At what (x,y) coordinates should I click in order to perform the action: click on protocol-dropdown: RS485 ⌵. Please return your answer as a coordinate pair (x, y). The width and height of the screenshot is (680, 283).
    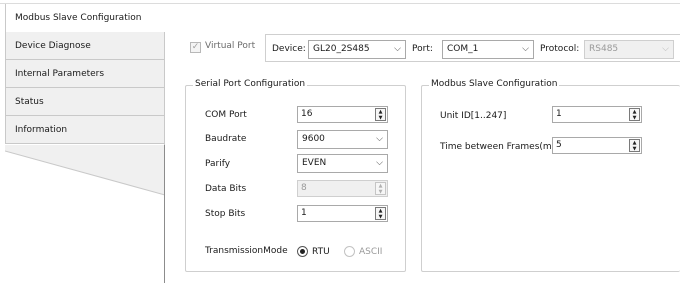
    Looking at the image, I should click on (629, 49).